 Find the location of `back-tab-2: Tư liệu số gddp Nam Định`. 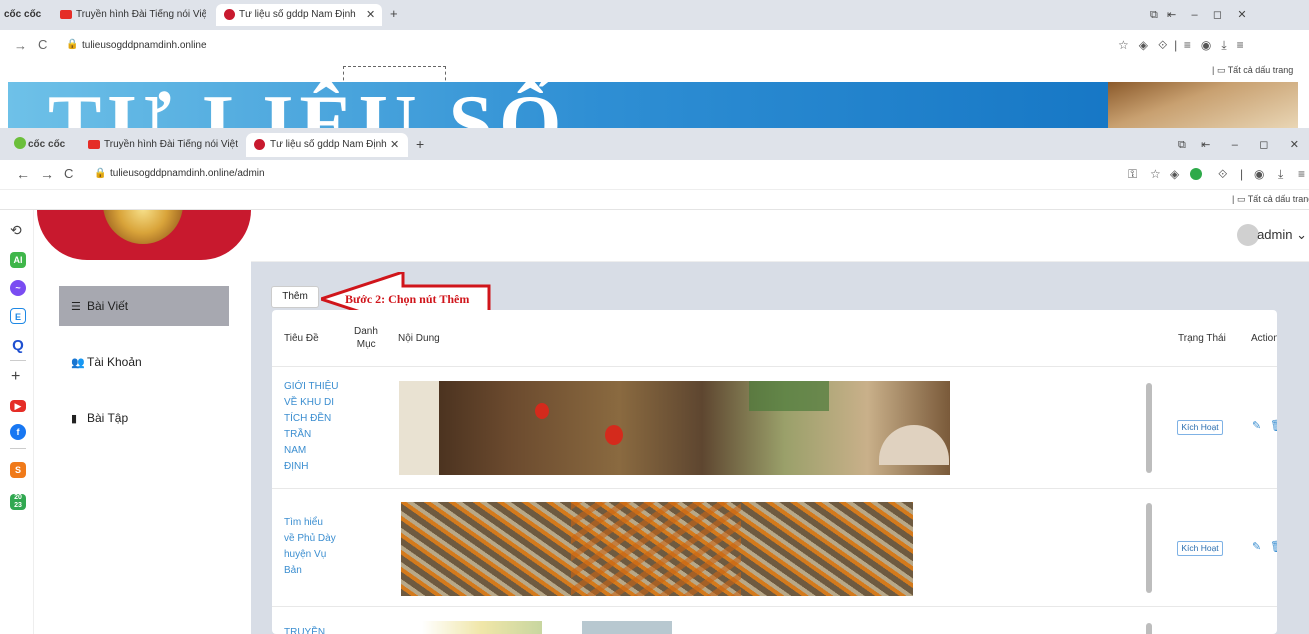

back-tab-2: Tư liệu số gddp Nam Định is located at coordinates (299, 15).